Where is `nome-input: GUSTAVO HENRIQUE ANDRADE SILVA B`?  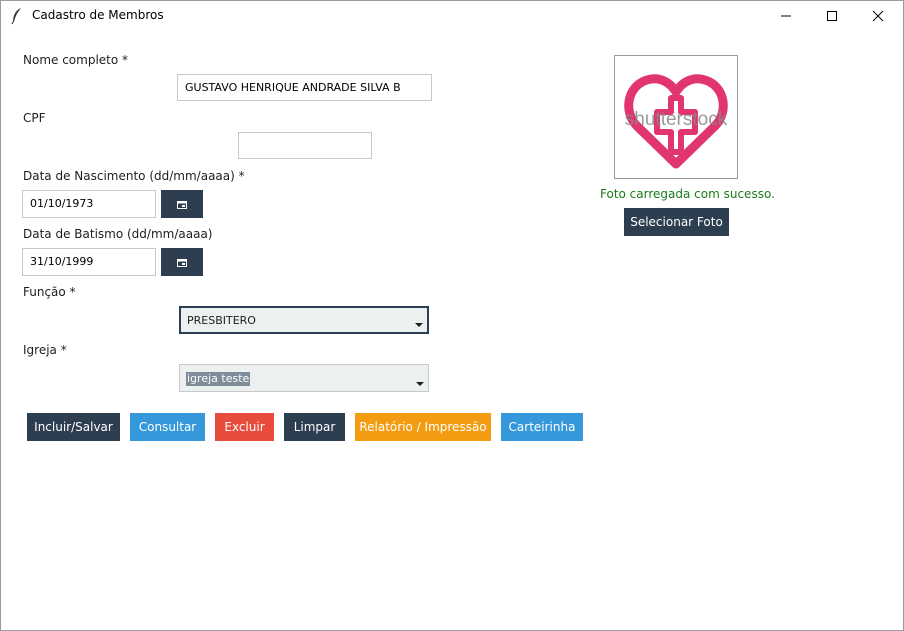
nome-input: GUSTAVO HENRIQUE ANDRADE SILVA B is located at coordinates (304, 87).